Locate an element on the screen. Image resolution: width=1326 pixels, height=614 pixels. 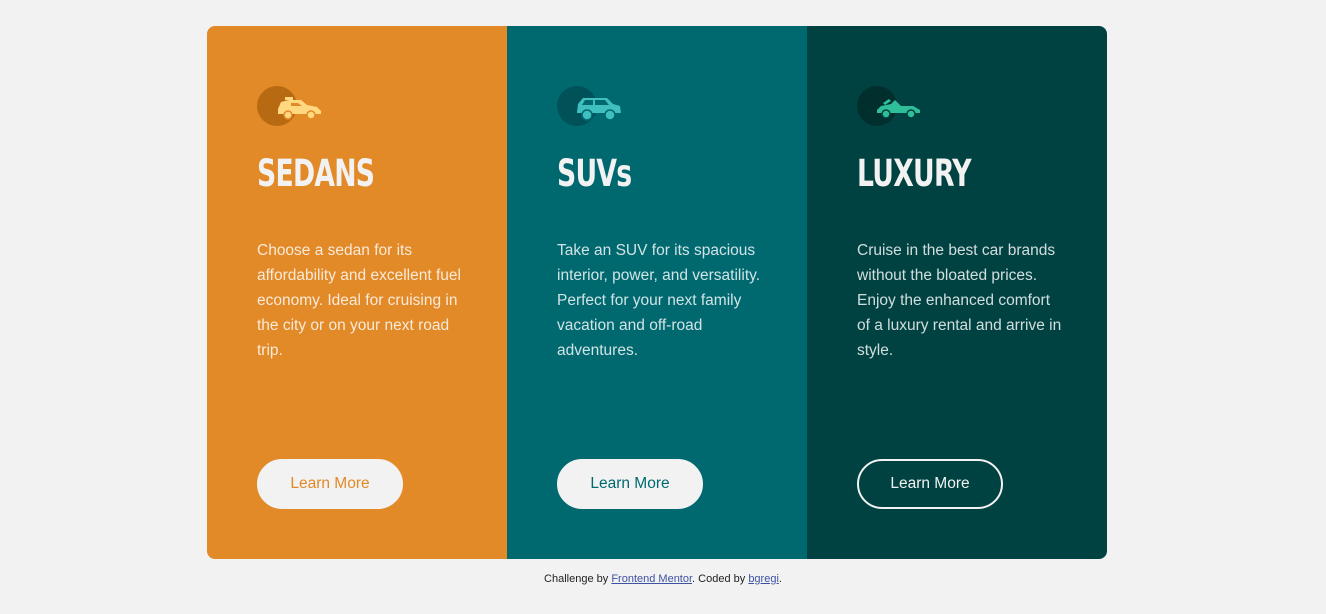
author-link: bgregi is located at coordinates (763, 579).